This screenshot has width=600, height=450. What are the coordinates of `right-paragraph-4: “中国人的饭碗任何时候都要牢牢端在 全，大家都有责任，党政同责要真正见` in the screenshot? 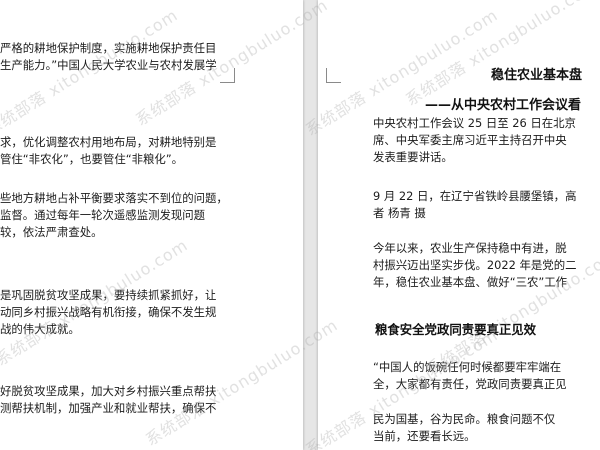 It's located at (470, 375).